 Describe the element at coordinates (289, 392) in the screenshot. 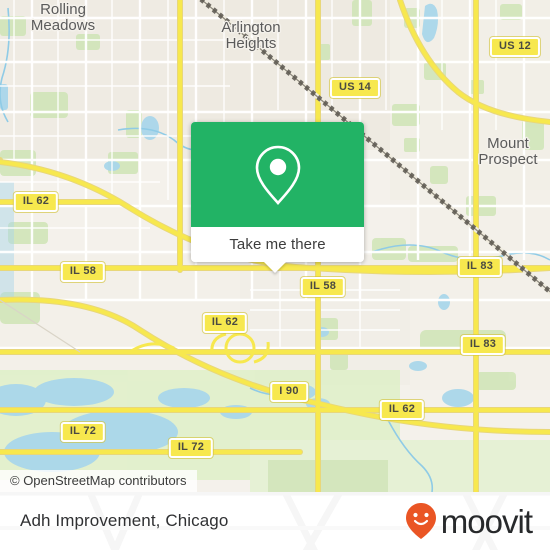

I see `highway-shield-i-90: I 90` at that location.